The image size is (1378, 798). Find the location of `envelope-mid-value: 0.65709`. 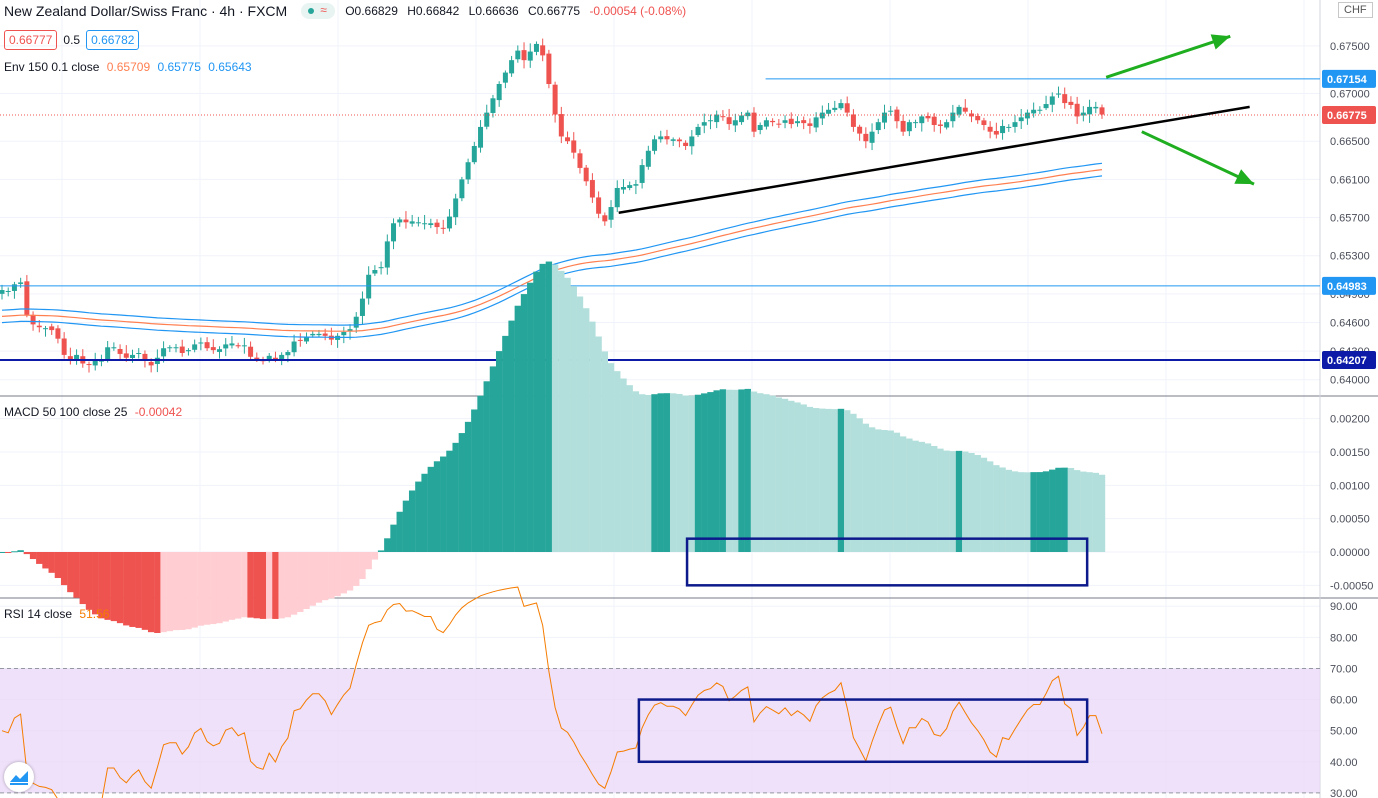

envelope-mid-value: 0.65709 is located at coordinates (128, 67).